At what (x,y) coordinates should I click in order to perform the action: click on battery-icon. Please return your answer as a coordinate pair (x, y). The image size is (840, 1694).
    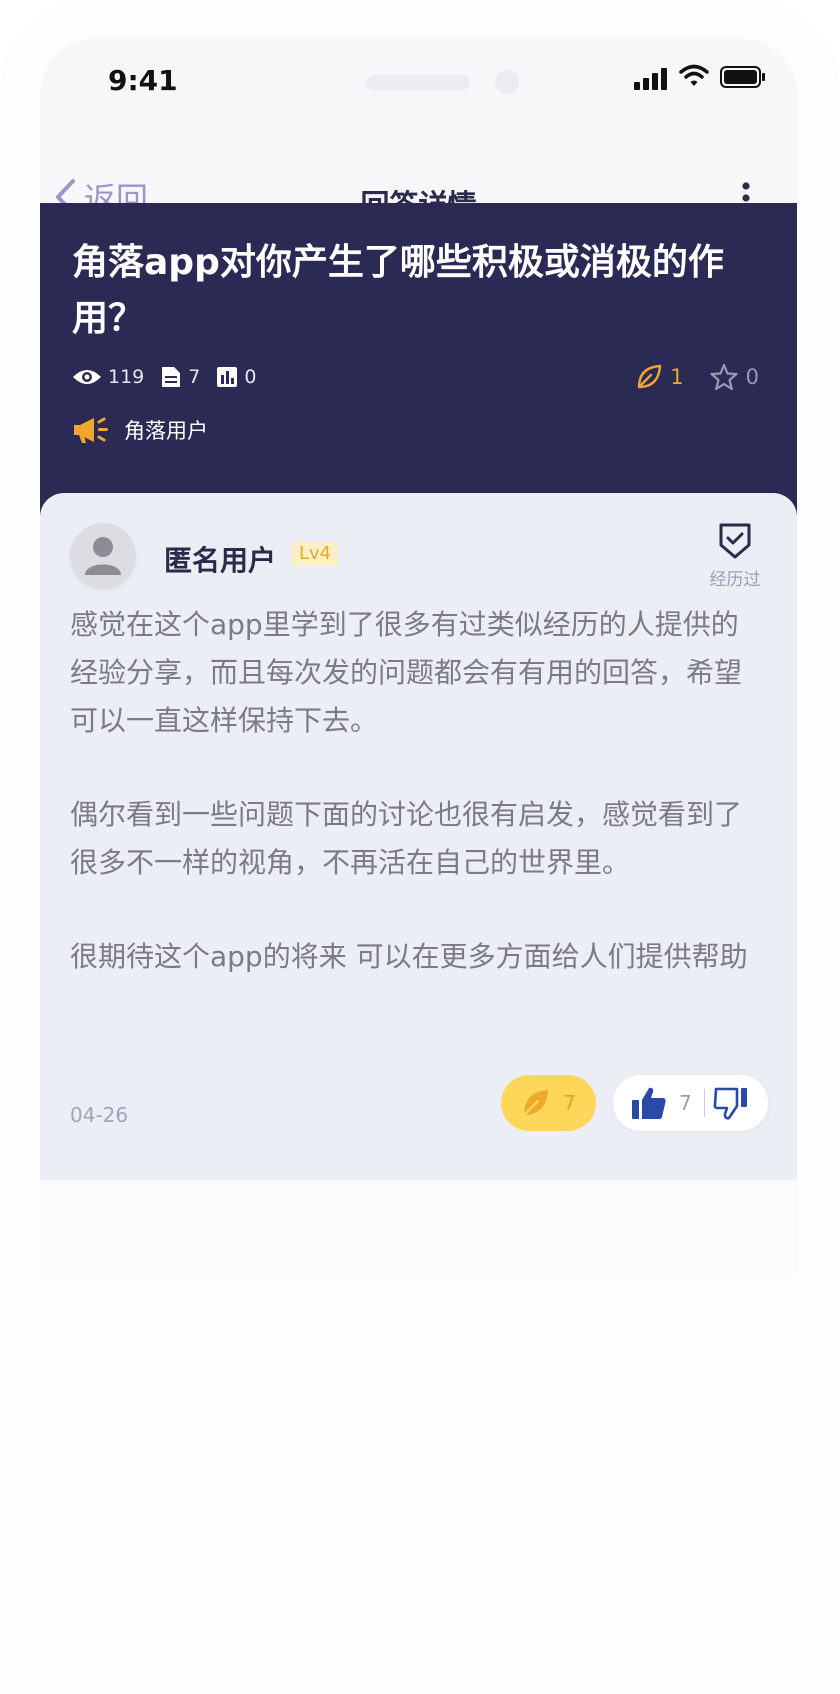
    Looking at the image, I should click on (742, 77).